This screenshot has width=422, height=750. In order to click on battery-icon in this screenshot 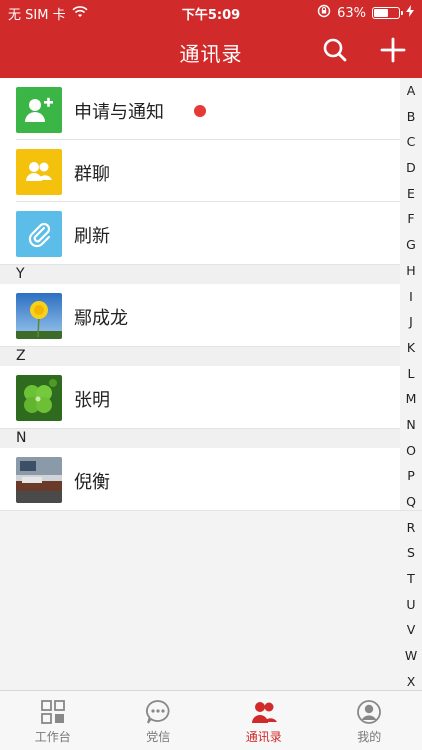, I will do `click(387, 13)`.